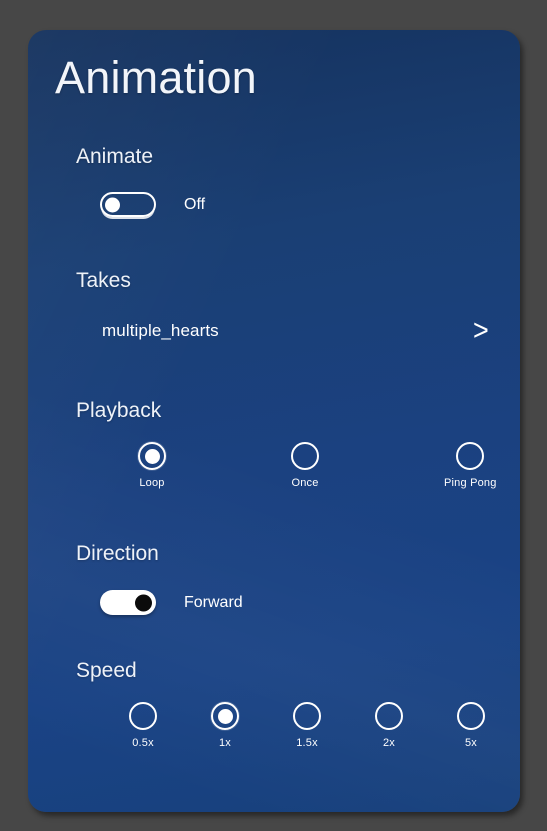  I want to click on takes-value: multiple_hearts, so click(160, 330).